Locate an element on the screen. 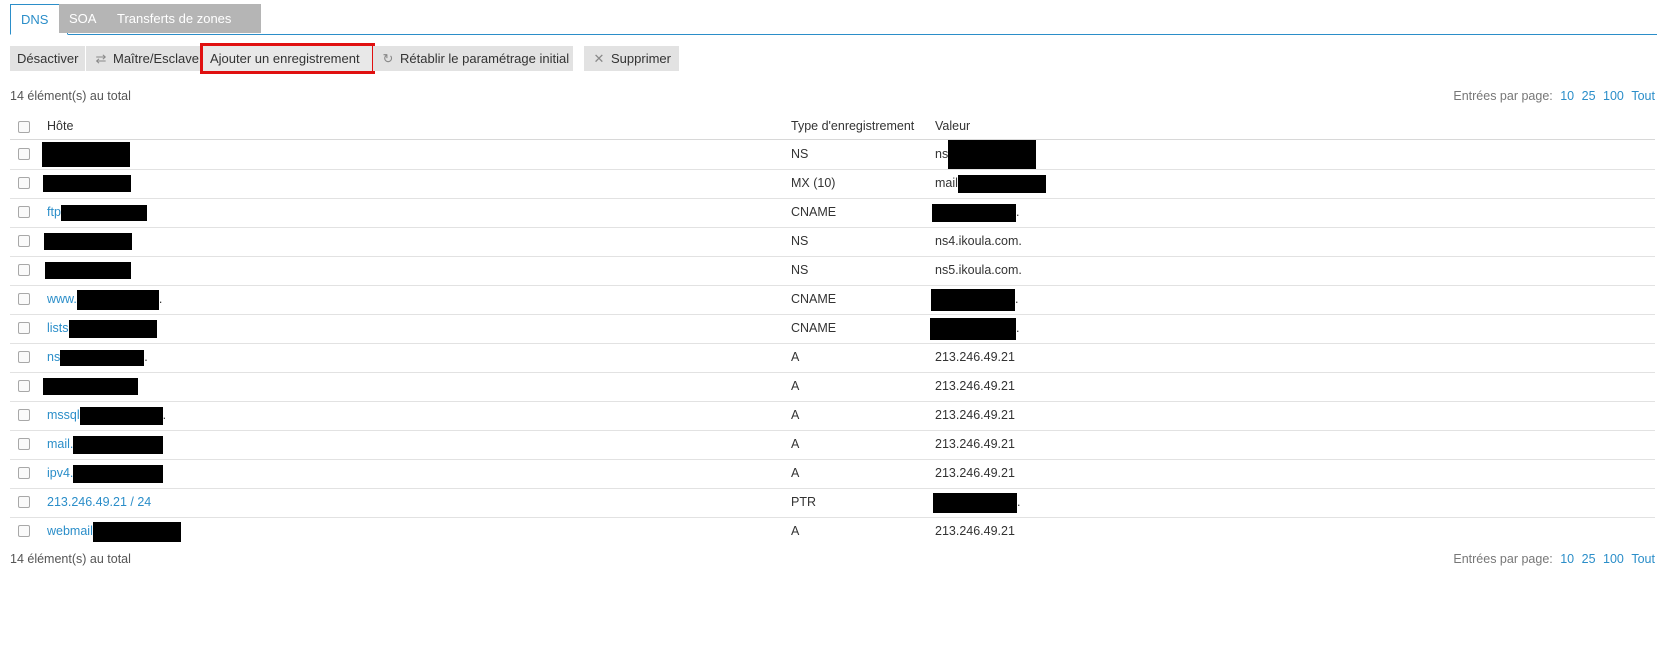  table-row: 213.246.49.21 / 24 PTR . is located at coordinates (832, 503).